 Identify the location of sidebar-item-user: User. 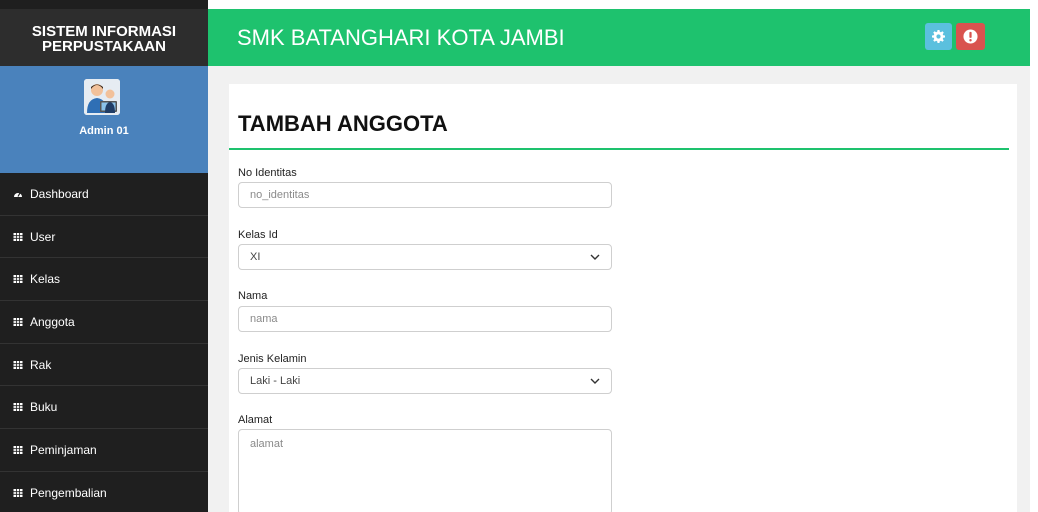
(104, 237).